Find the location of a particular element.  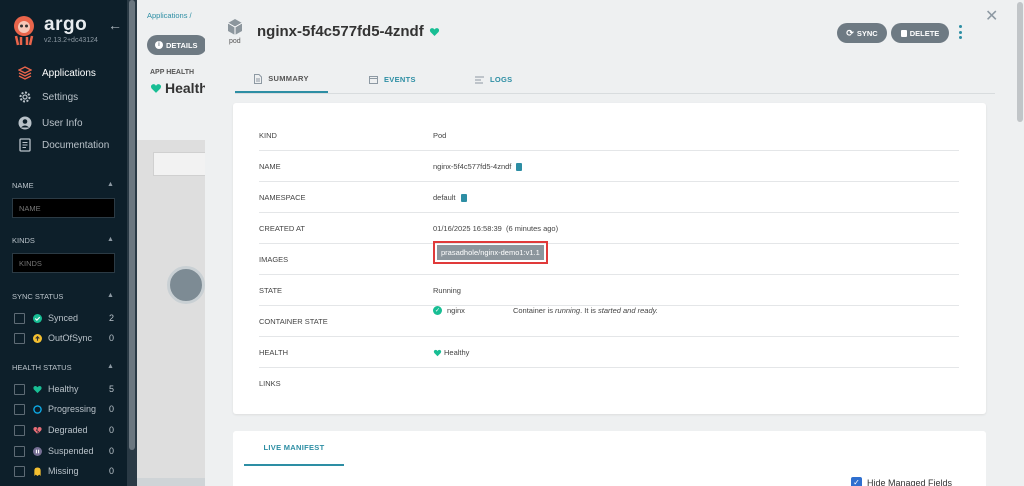

pause-circle-icon is located at coordinates (37, 451).